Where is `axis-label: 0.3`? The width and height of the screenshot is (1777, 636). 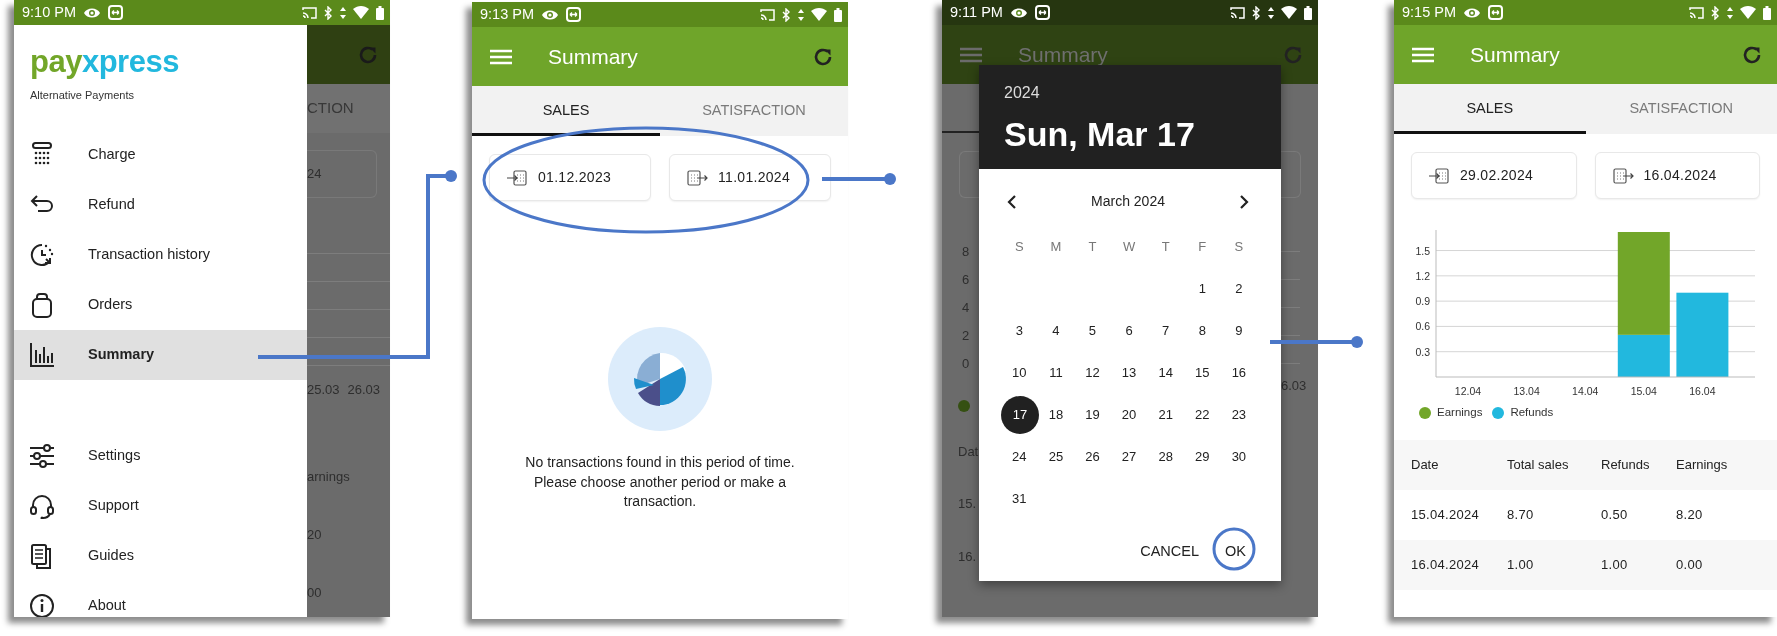
axis-label: 0.3 is located at coordinates (1422, 351).